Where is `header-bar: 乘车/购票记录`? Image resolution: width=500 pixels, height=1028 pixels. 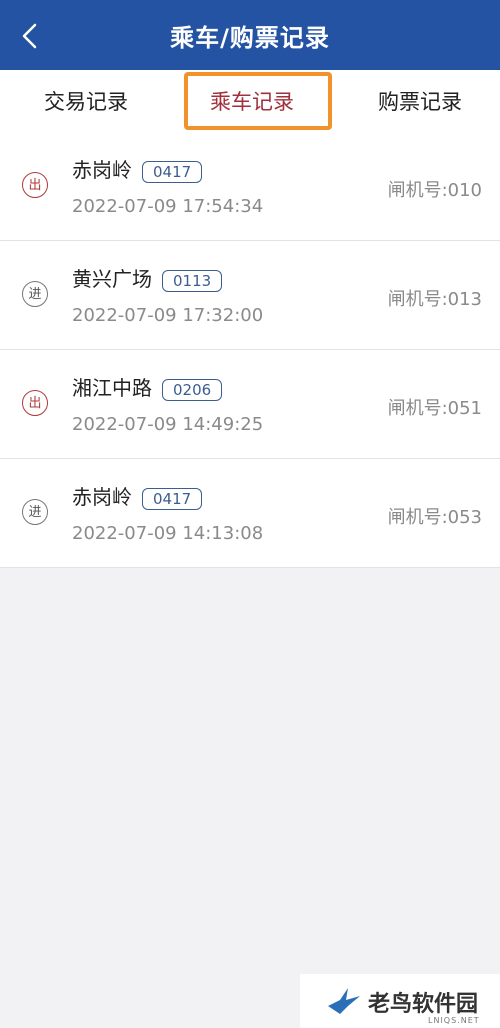
header-bar: 乘车/购票记录 is located at coordinates (250, 35).